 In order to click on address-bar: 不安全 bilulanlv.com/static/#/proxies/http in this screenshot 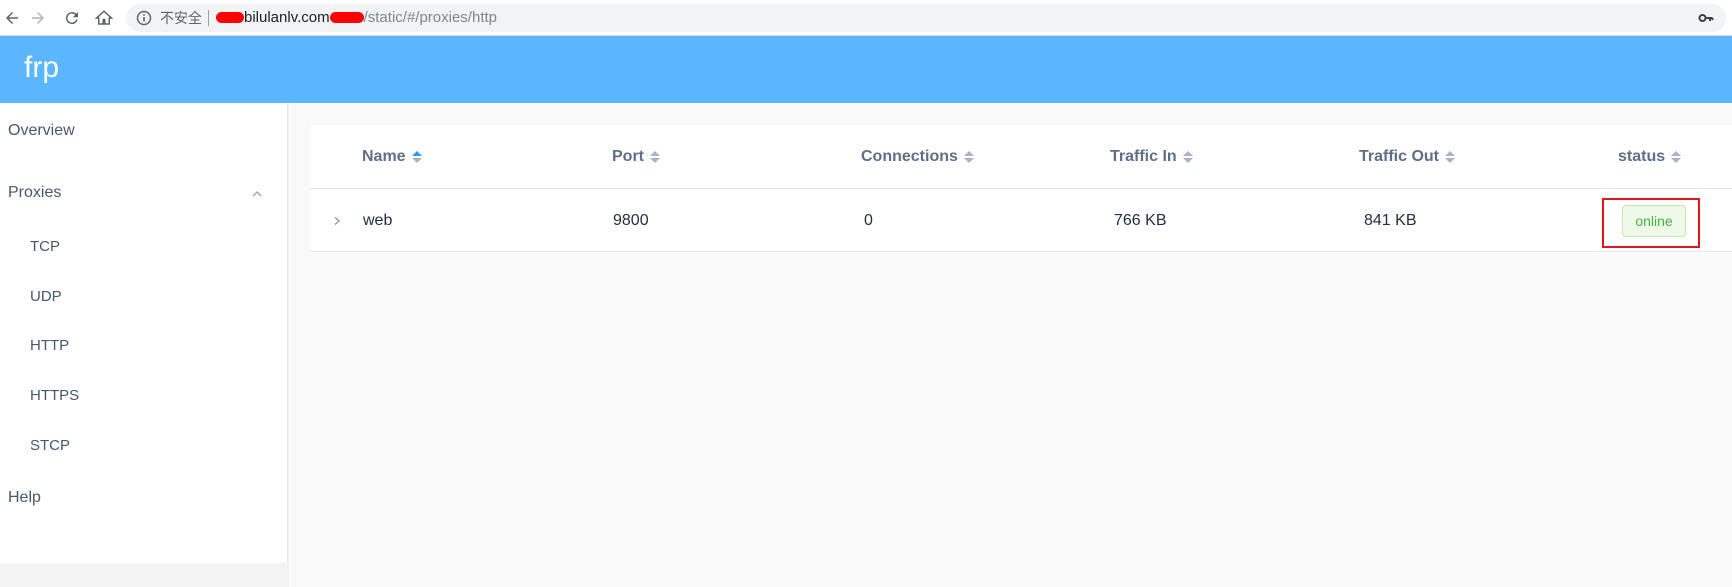, I will do `click(926, 18)`.